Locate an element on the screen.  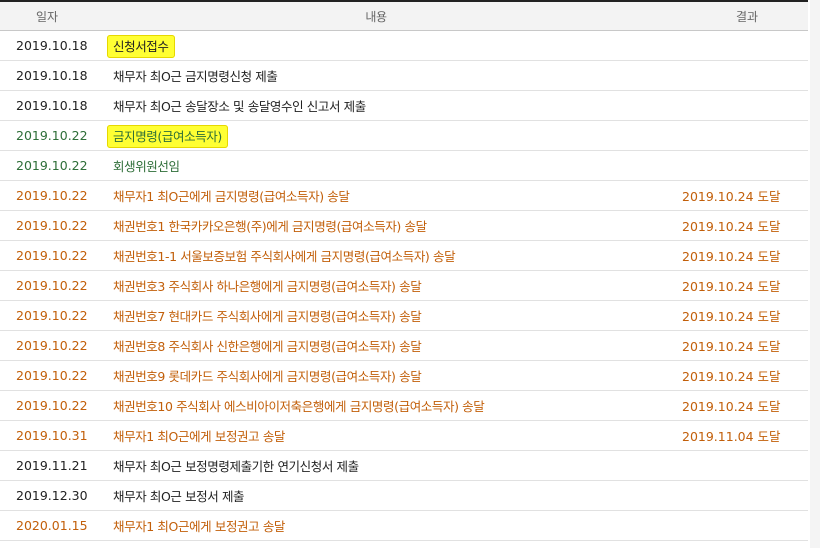
content-text: 채권번호9 롯데카드 주식회사에게 금지명령(급여소득자) 송달 is located at coordinates (267, 376).